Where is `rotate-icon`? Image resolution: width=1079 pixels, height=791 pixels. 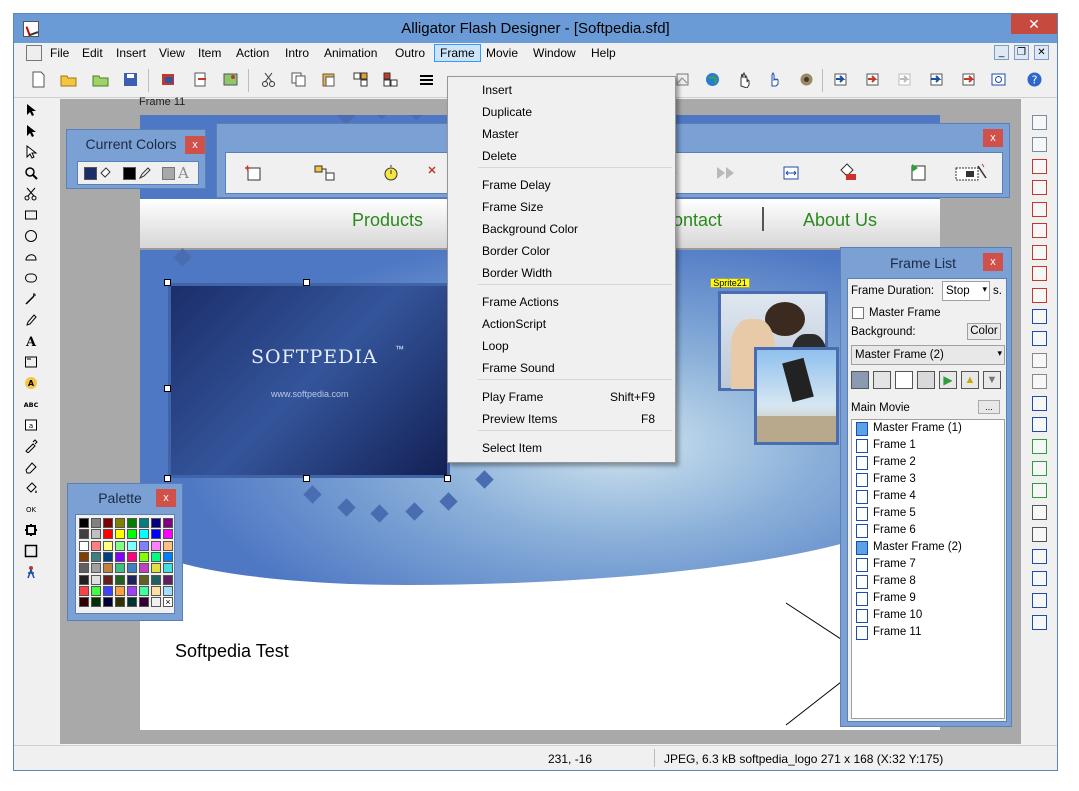
rotate-icon is located at coordinates (998, 79).